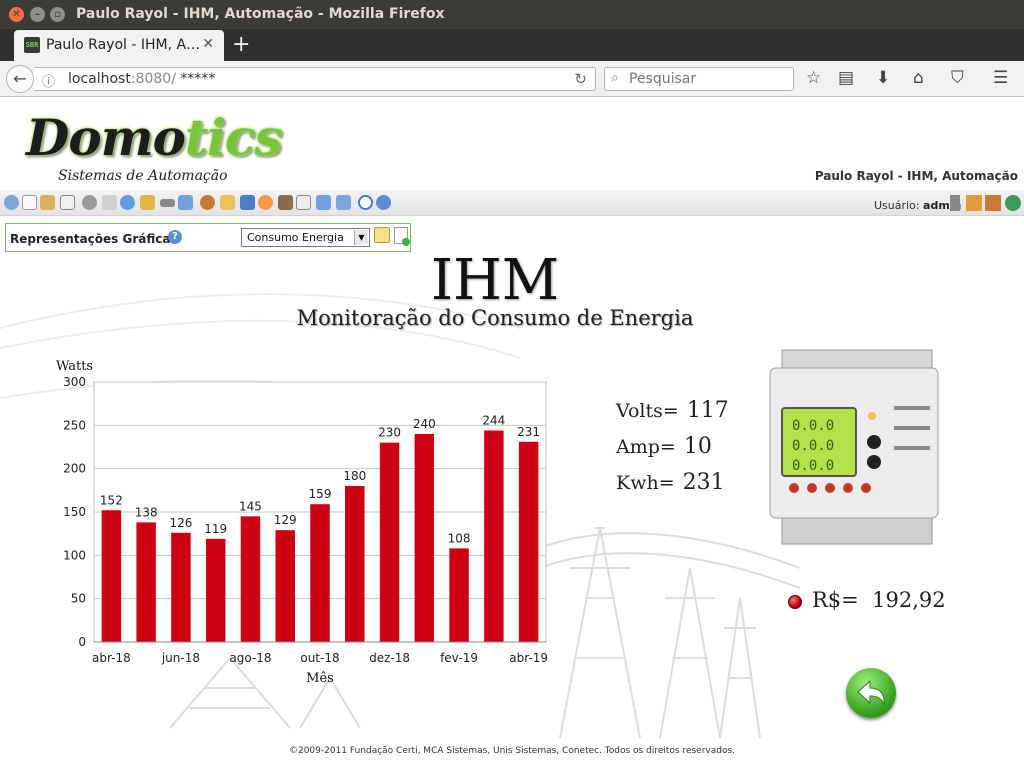 The width and height of the screenshot is (1024, 768). What do you see at coordinates (795, 601) in the screenshot?
I see `status-led-icon` at bounding box center [795, 601].